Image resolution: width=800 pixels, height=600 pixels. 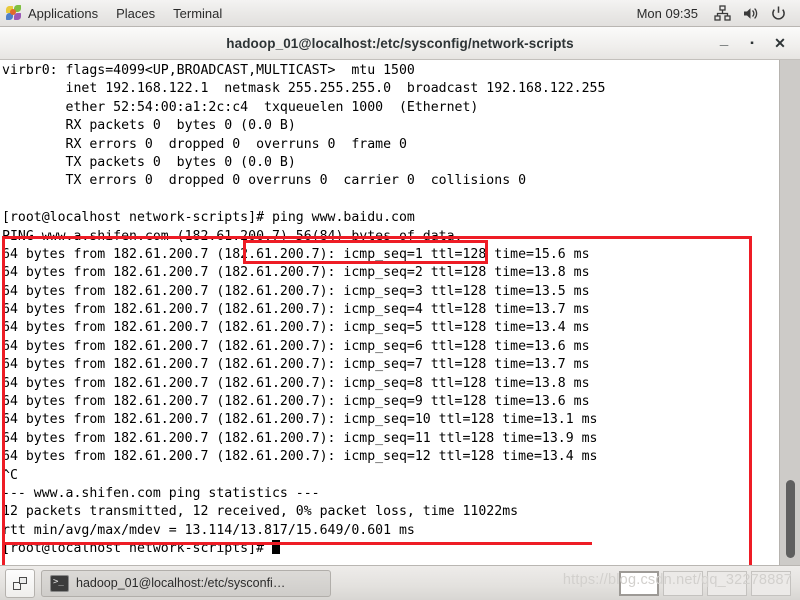 What do you see at coordinates (780, 44) in the screenshot?
I see `close-button: ✕` at bounding box center [780, 44].